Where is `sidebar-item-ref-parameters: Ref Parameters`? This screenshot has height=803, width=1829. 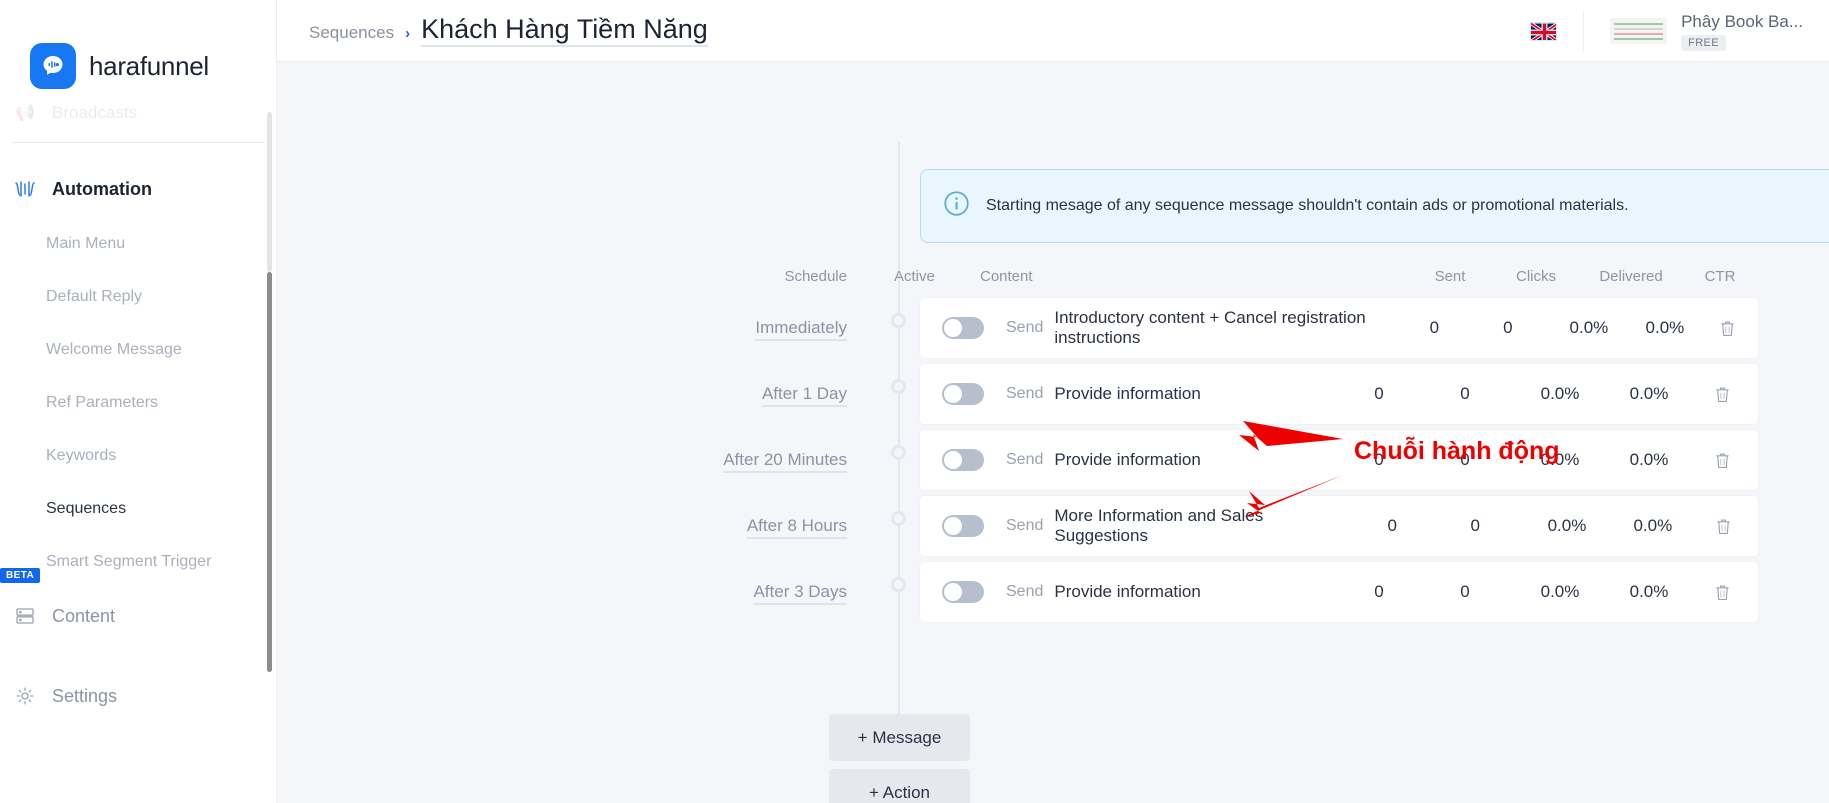 sidebar-item-ref-parameters: Ref Parameters is located at coordinates (138, 402).